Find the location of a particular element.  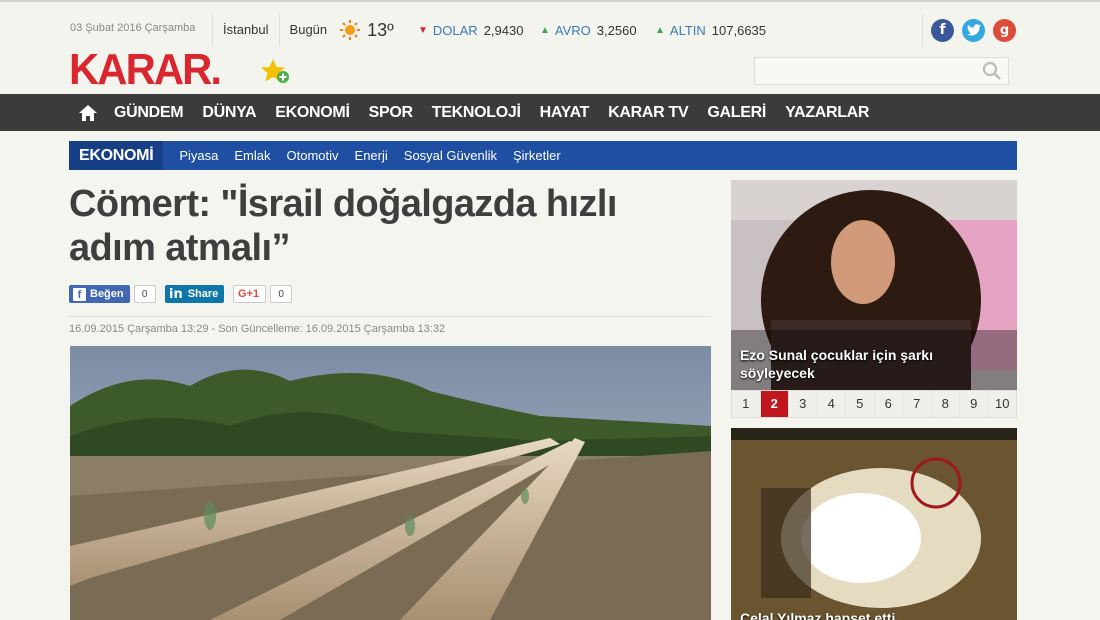

social-links: f g is located at coordinates (971, 30).